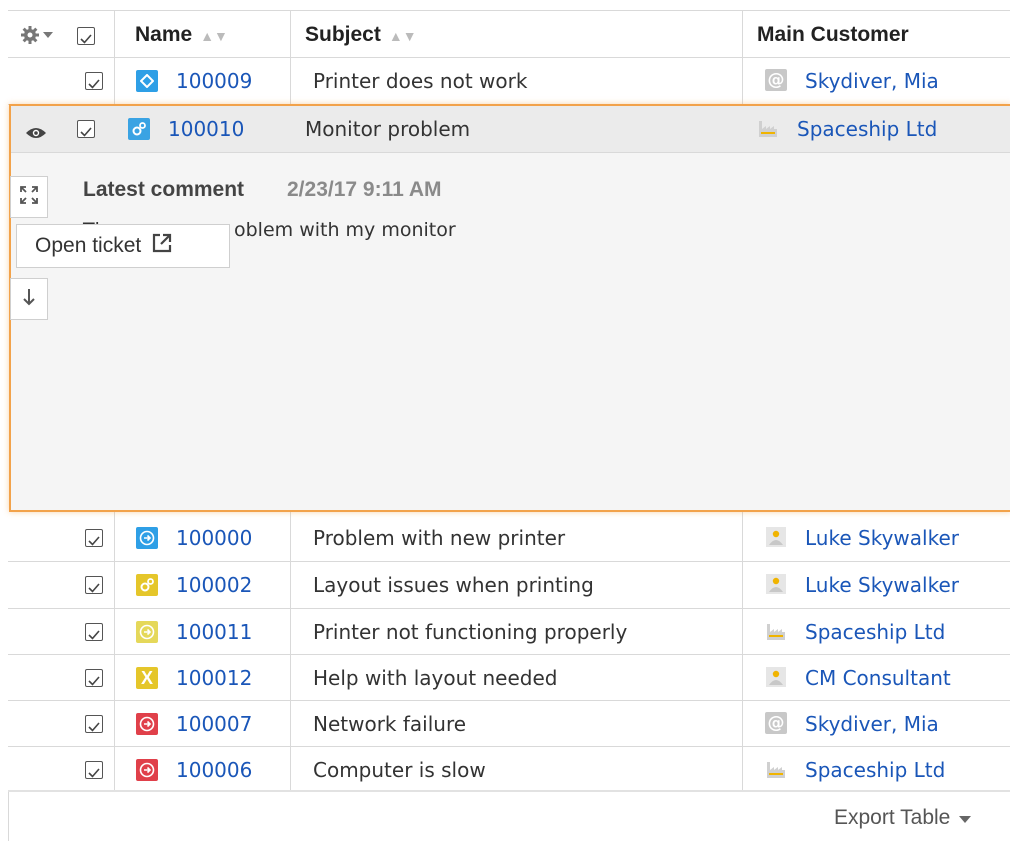 The height and width of the screenshot is (841, 1010). Describe the element at coordinates (36, 133) in the screenshot. I see `eye-icon` at that location.